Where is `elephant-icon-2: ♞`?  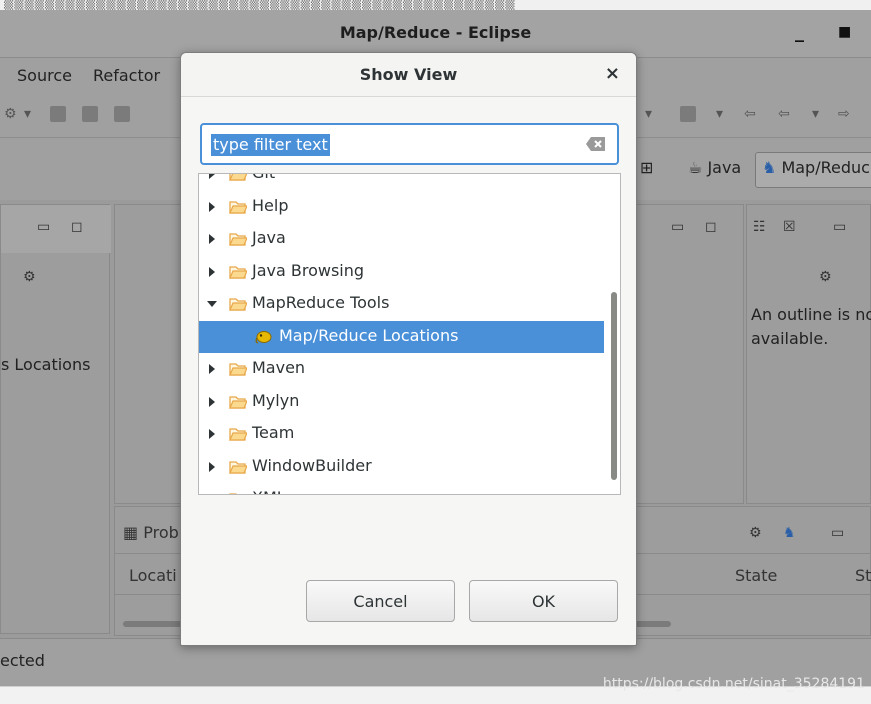 elephant-icon-2: ♞ is located at coordinates (789, 533).